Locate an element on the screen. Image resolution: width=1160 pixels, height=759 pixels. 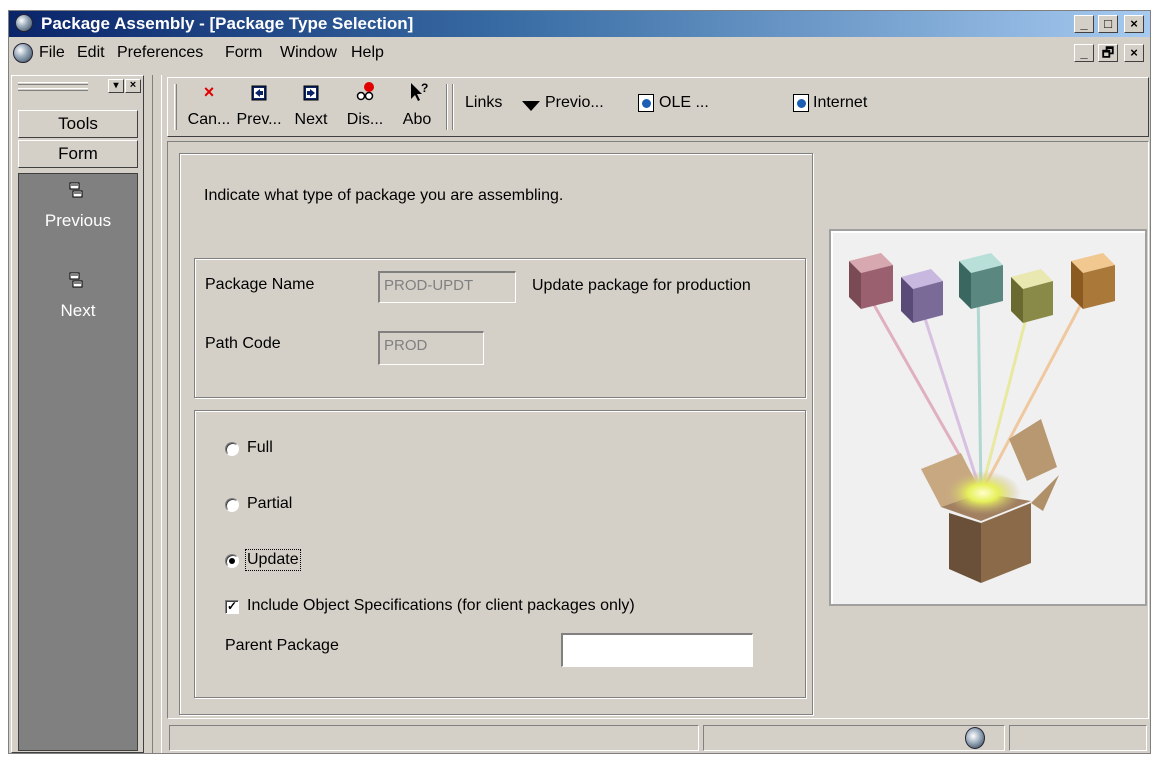
option-update: Update is located at coordinates (285, 561).